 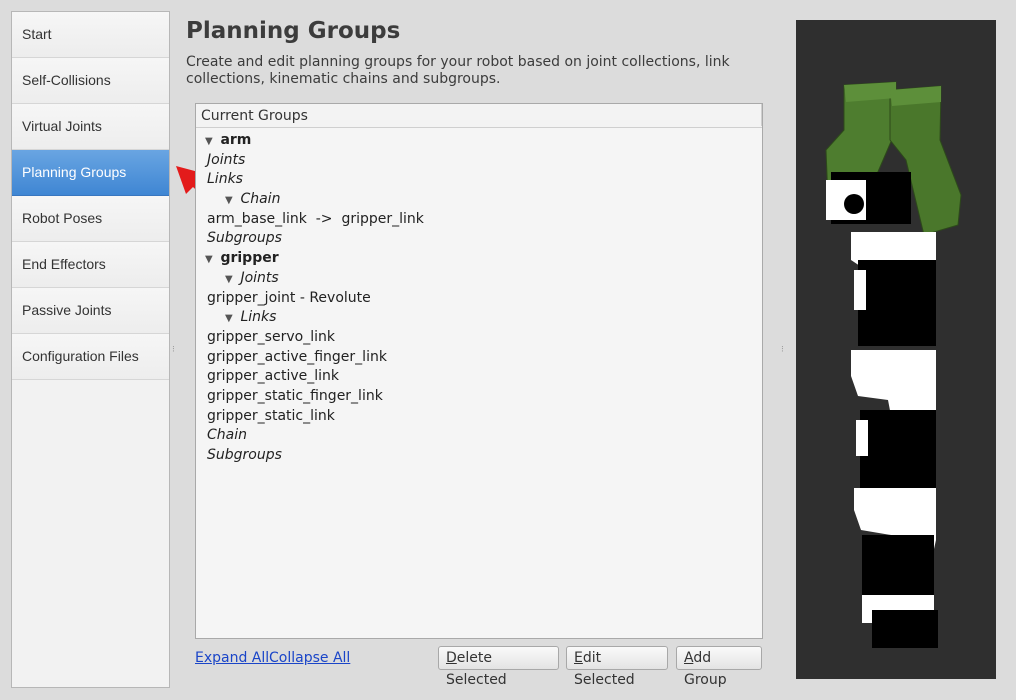 What do you see at coordinates (479, 317) in the screenshot?
I see `tree-item-gripper-links: ▼ Links` at bounding box center [479, 317].